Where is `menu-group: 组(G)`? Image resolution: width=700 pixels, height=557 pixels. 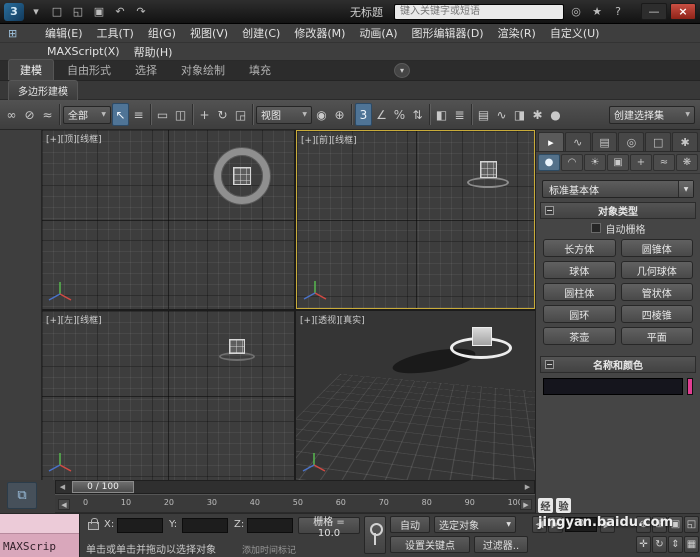
menu-group: 组(G) is located at coordinates (162, 33).